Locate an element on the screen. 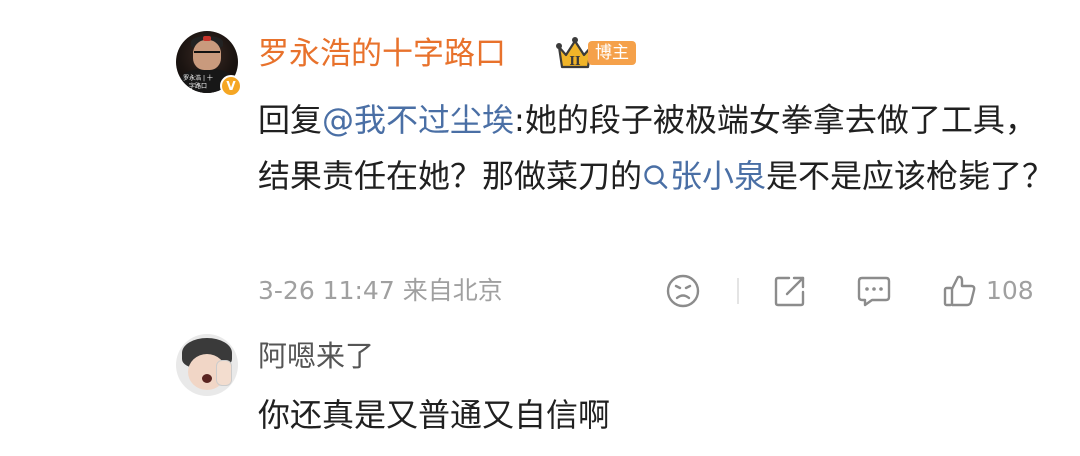  avatar-glasses is located at coordinates (207, 54).